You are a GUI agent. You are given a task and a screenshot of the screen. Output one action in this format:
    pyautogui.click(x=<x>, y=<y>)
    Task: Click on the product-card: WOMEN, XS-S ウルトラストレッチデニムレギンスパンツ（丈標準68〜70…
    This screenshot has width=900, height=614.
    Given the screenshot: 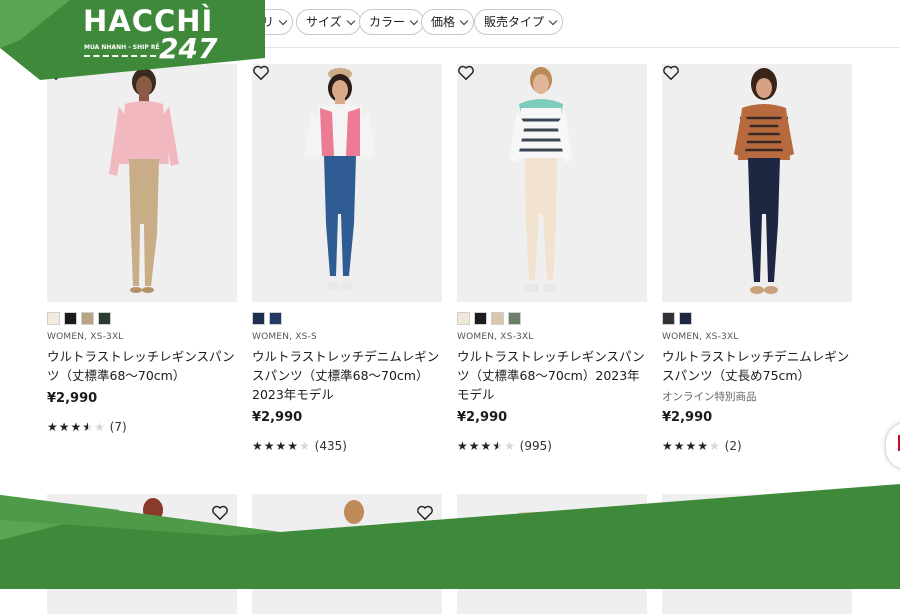 What is the action you would take?
    pyautogui.click(x=347, y=258)
    